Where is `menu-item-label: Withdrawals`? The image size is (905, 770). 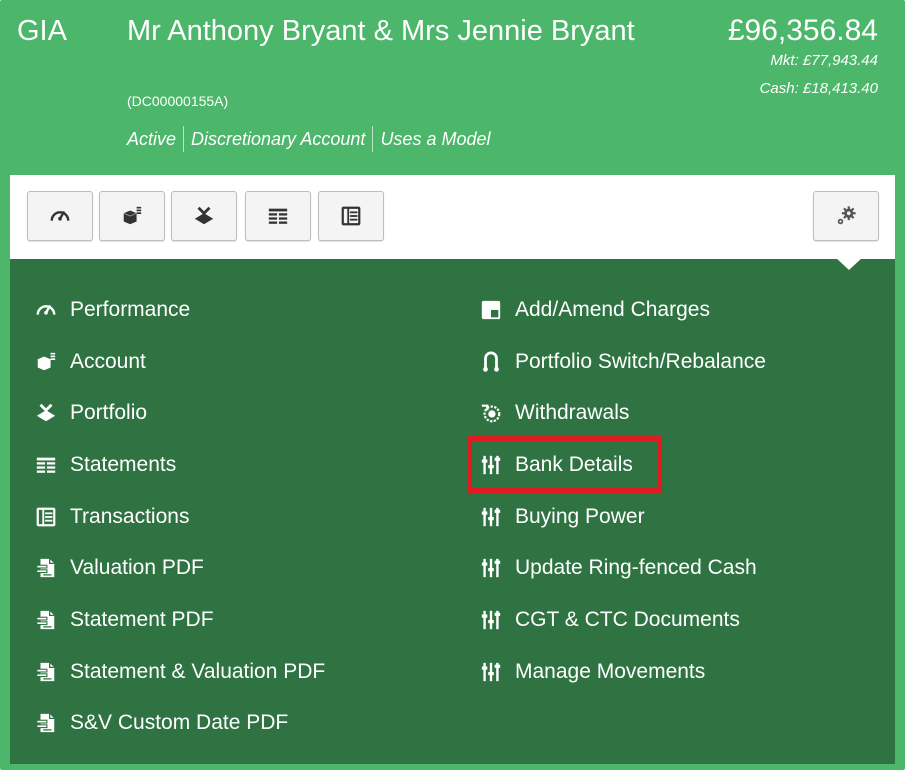 menu-item-label: Withdrawals is located at coordinates (572, 412).